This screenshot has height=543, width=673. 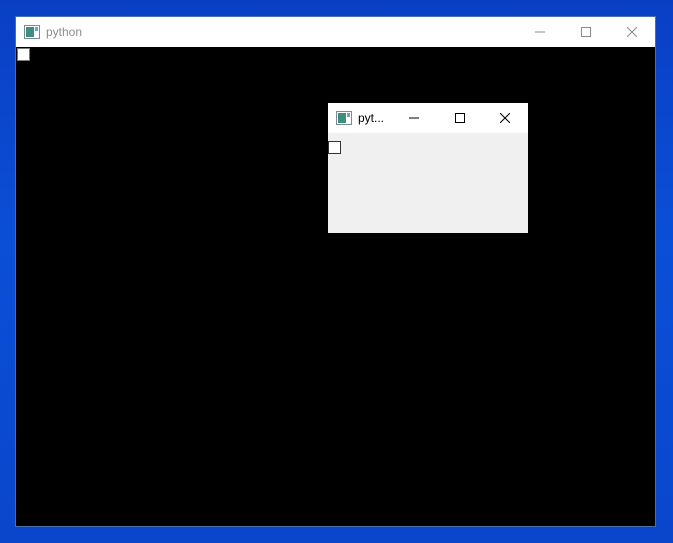 What do you see at coordinates (32, 32) in the screenshot?
I see `app-icon` at bounding box center [32, 32].